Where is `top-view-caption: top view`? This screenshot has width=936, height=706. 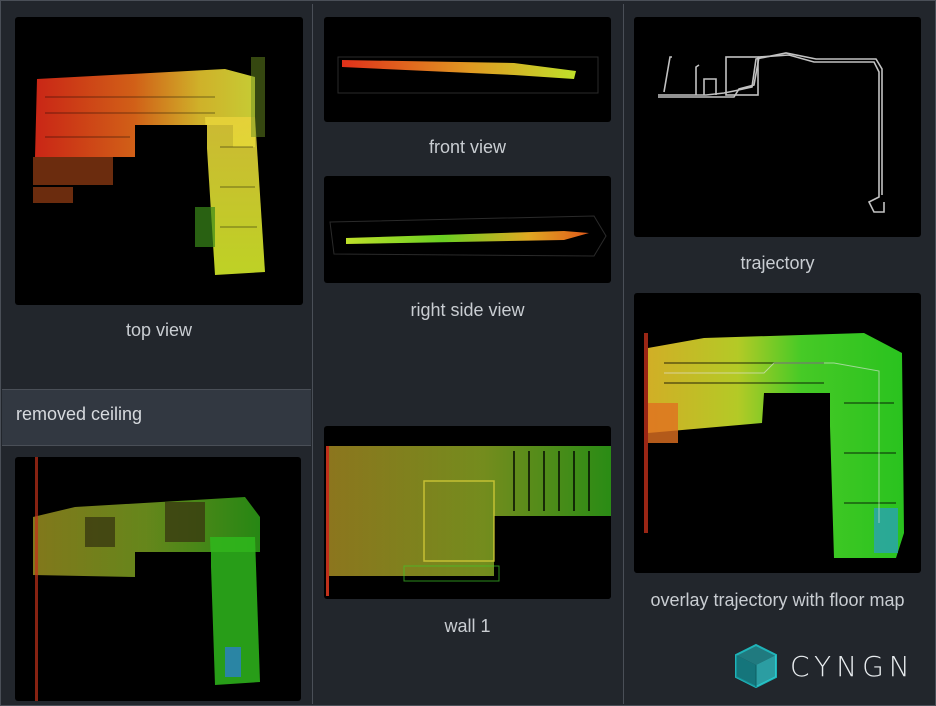 top-view-caption: top view is located at coordinates (159, 330).